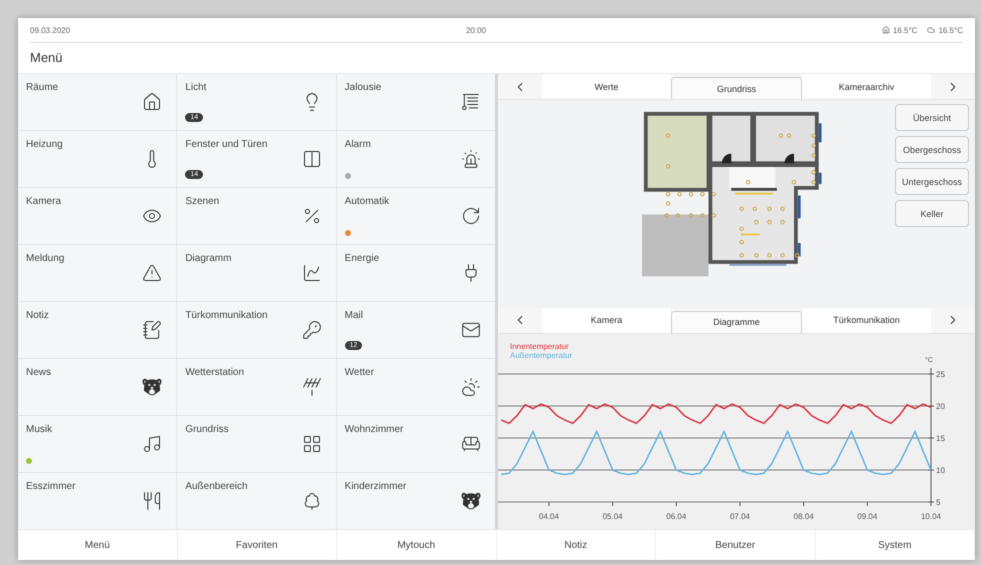 The width and height of the screenshot is (981, 565). What do you see at coordinates (932, 118) in the screenshot?
I see `floor-button: Übersicht` at bounding box center [932, 118].